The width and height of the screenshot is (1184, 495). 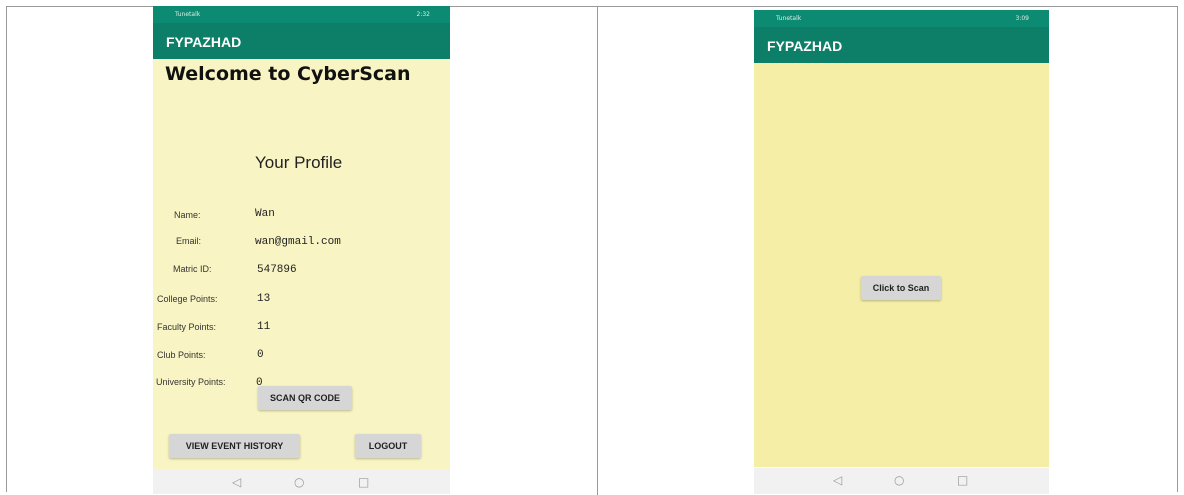 I want to click on college-points-value: 13, so click(x=264, y=299).